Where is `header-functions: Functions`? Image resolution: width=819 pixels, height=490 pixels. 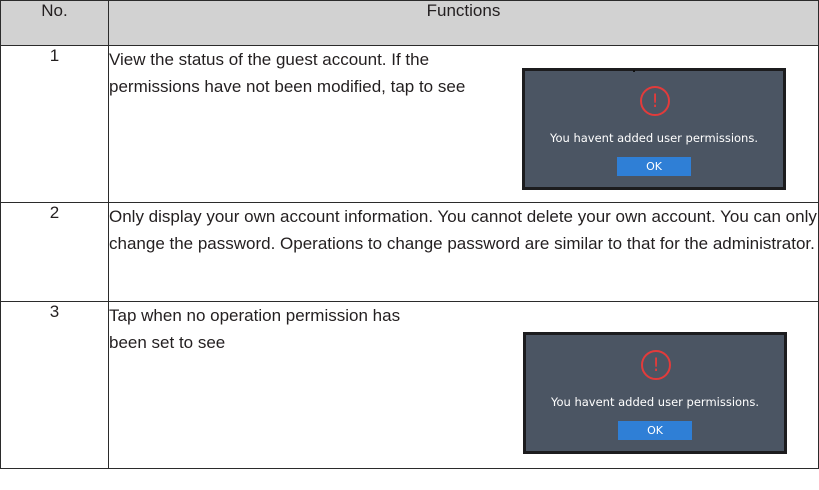 header-functions: Functions is located at coordinates (463, 23).